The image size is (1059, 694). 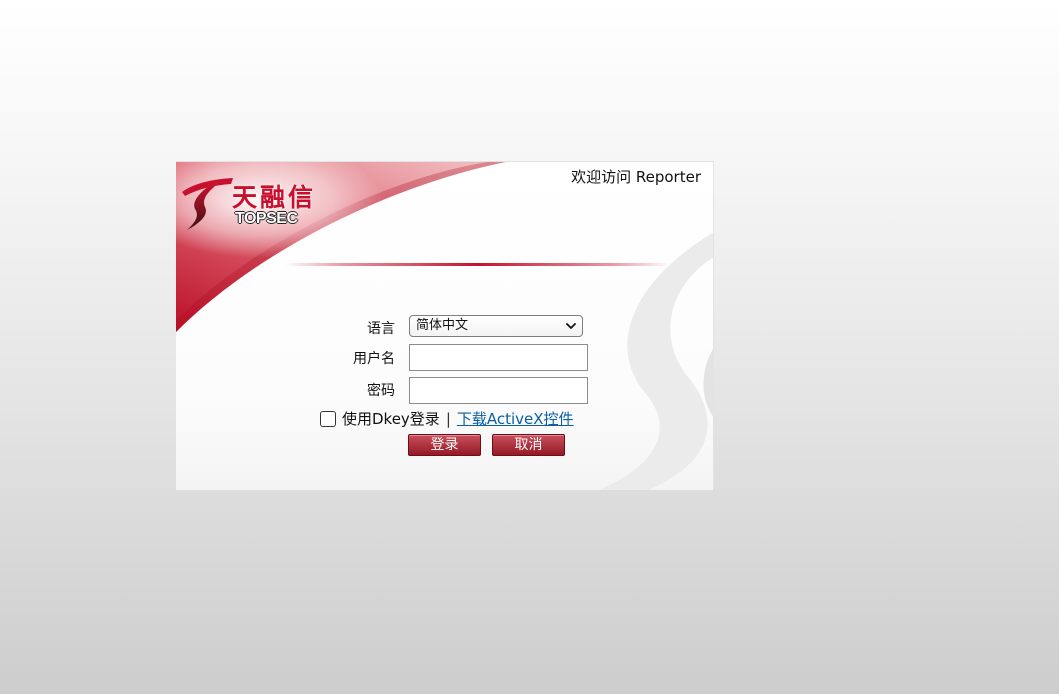 What do you see at coordinates (381, 391) in the screenshot?
I see `password-label: 密码` at bounding box center [381, 391].